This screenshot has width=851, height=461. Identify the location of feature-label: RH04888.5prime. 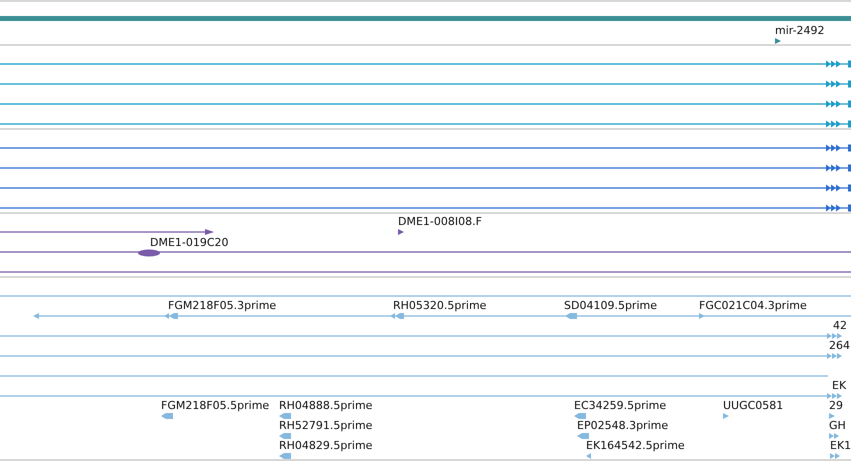
(325, 405).